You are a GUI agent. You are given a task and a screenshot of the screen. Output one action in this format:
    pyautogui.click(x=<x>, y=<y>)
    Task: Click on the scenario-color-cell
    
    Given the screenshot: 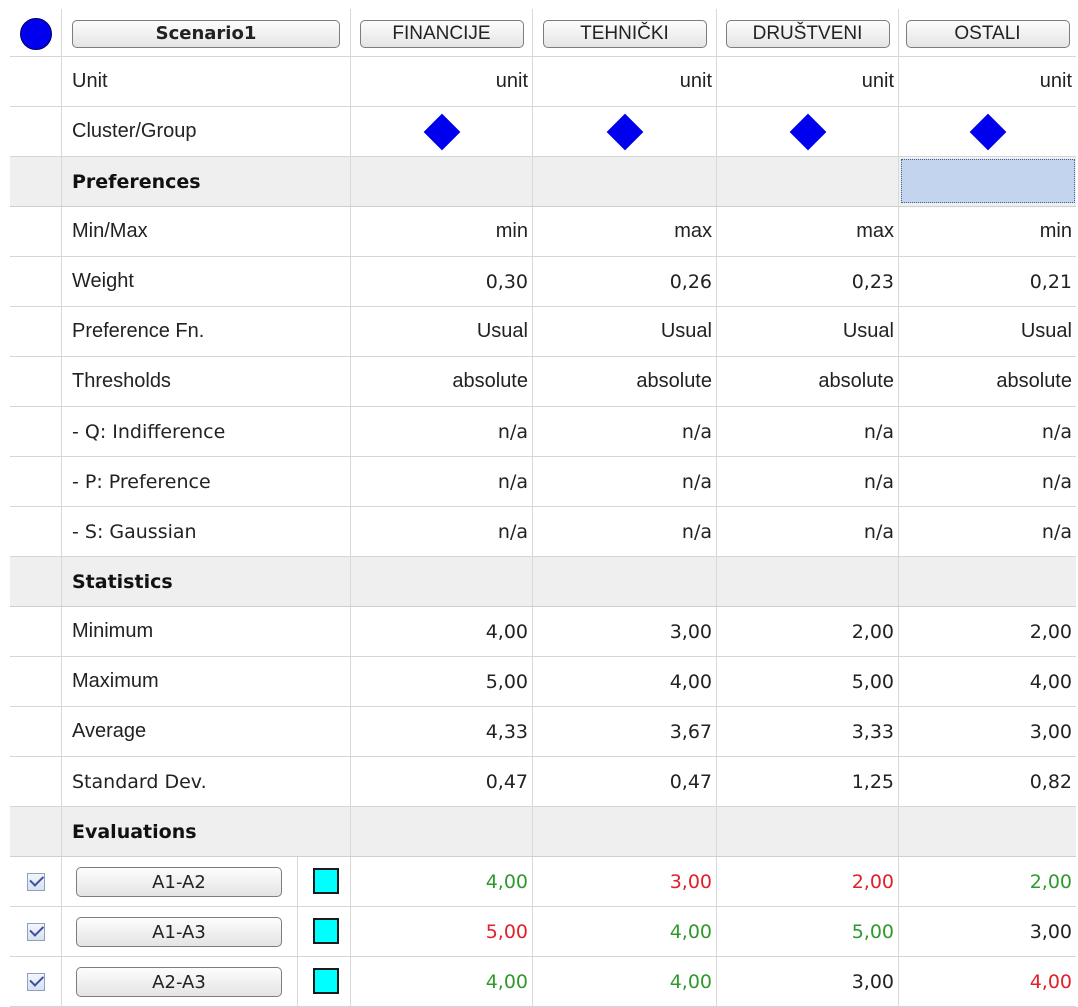 What is the action you would take?
    pyautogui.click(x=36, y=33)
    